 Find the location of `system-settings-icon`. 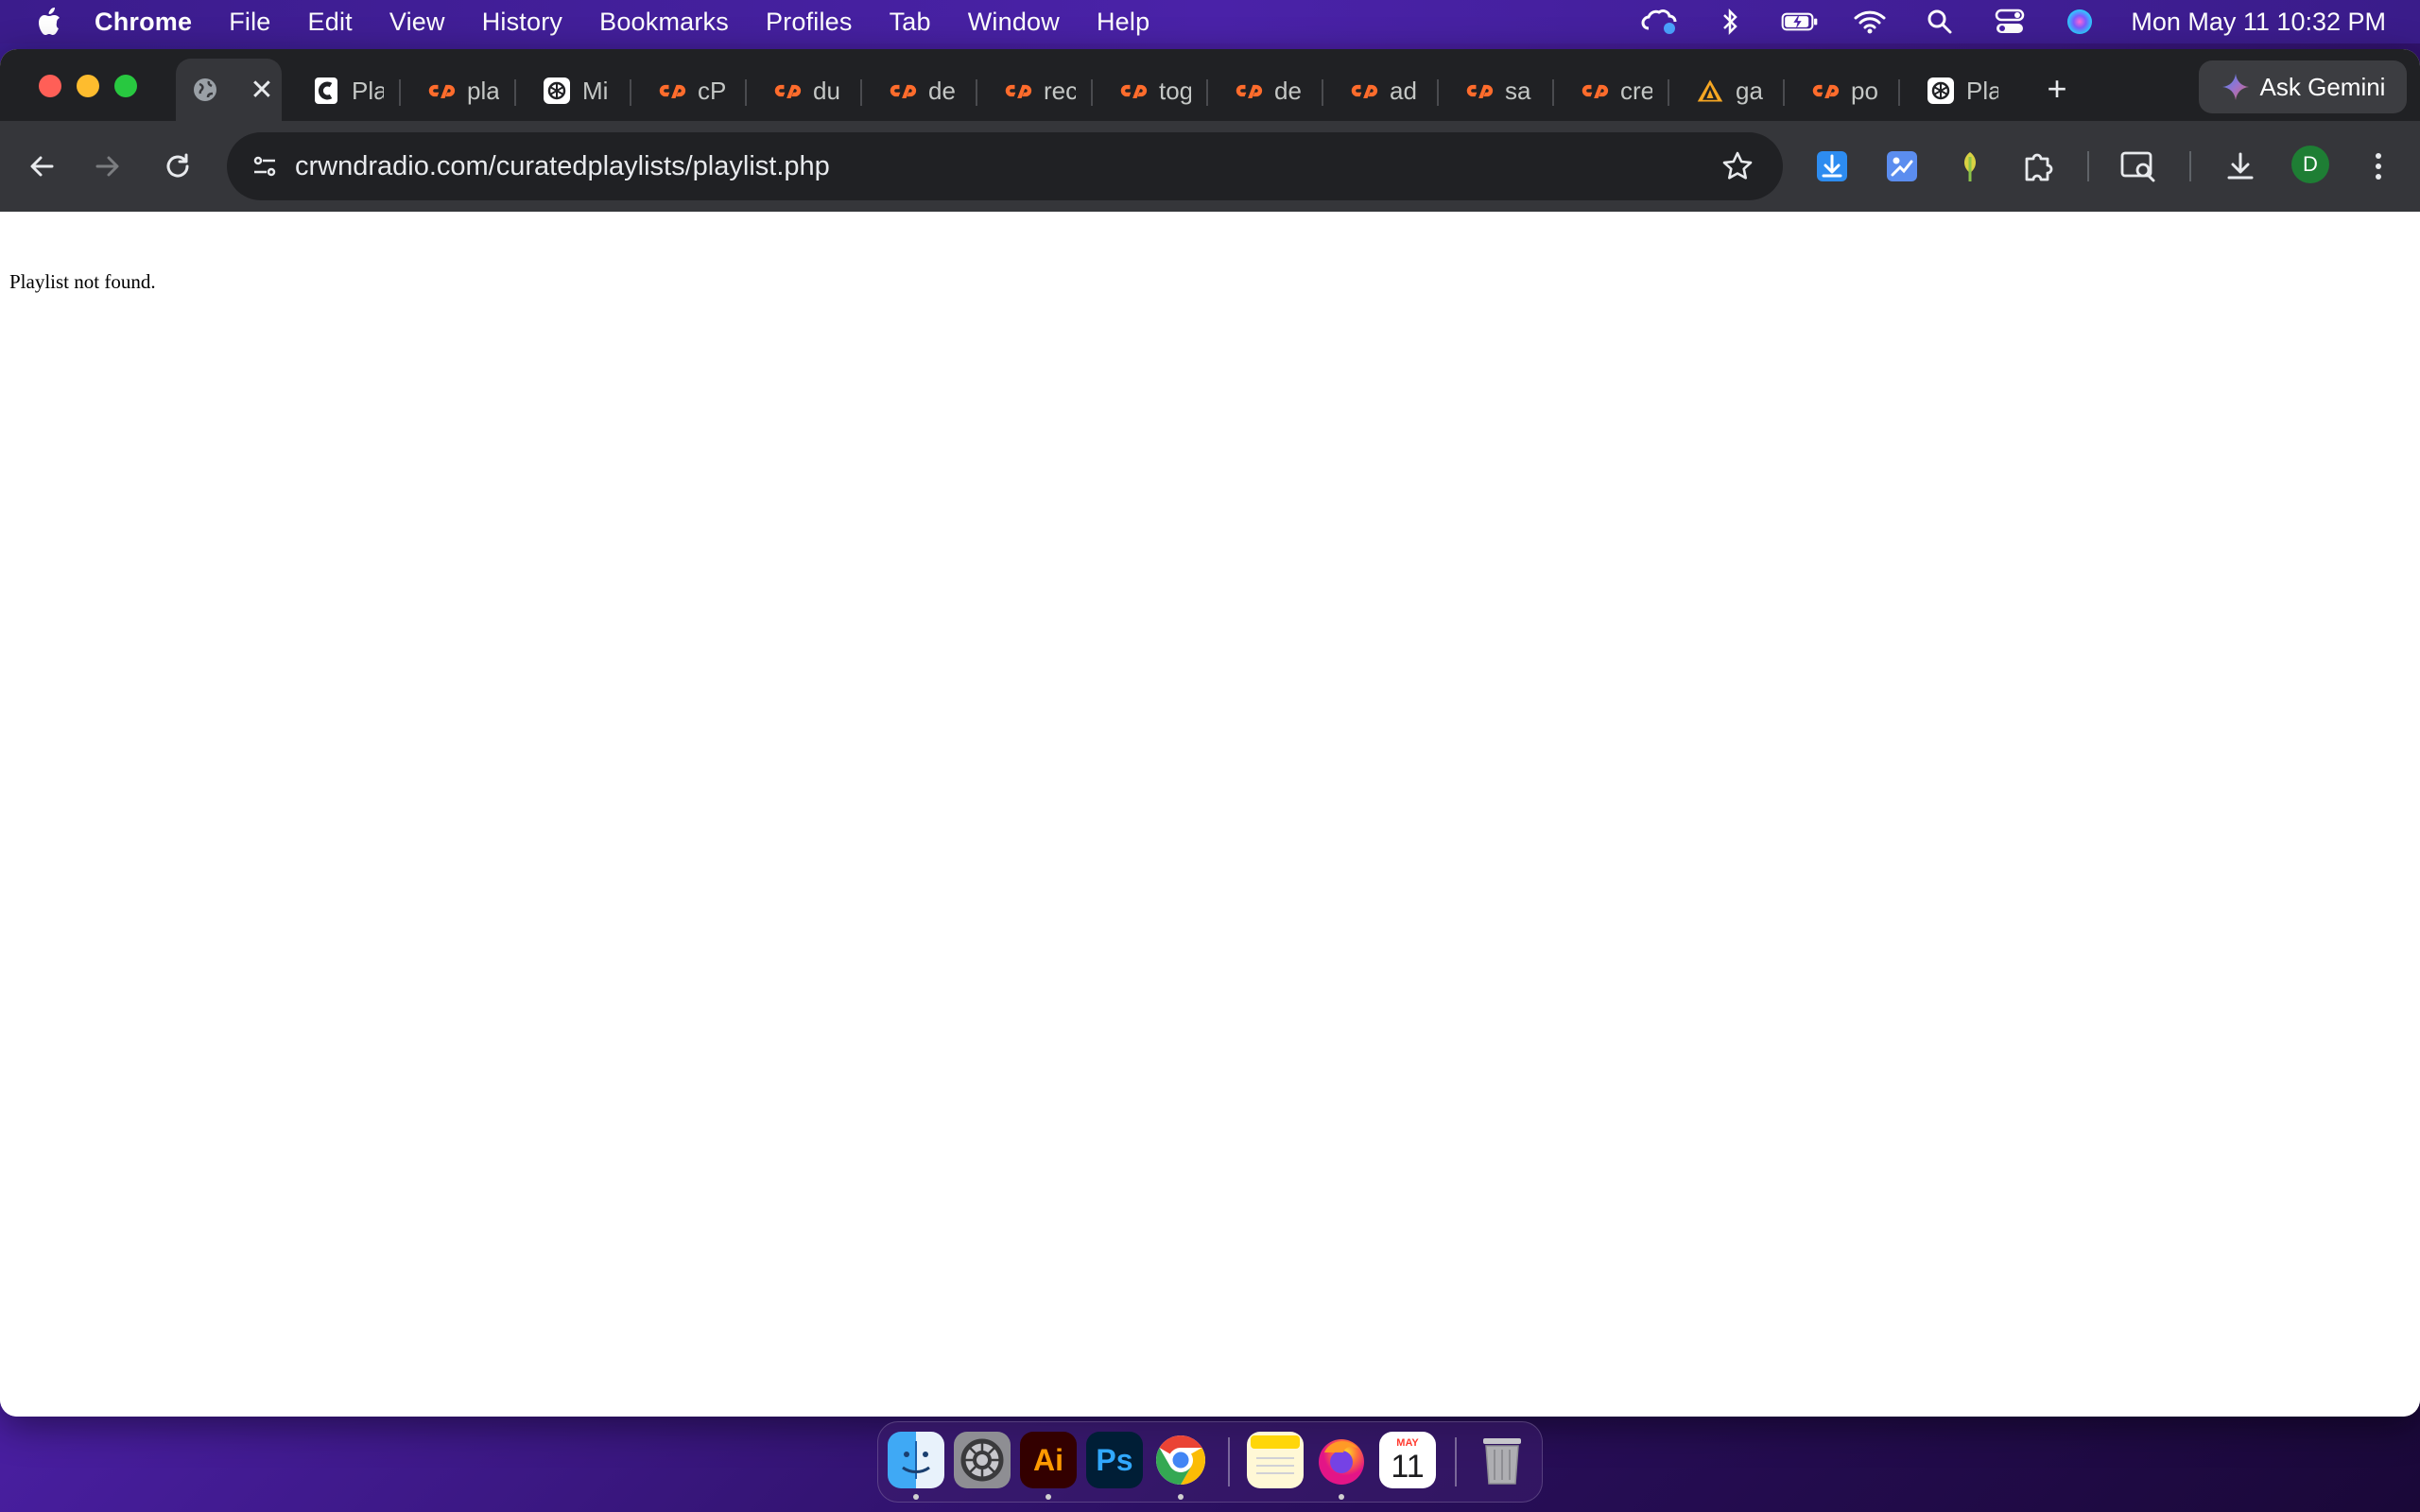

system-settings-icon is located at coordinates (983, 1460).